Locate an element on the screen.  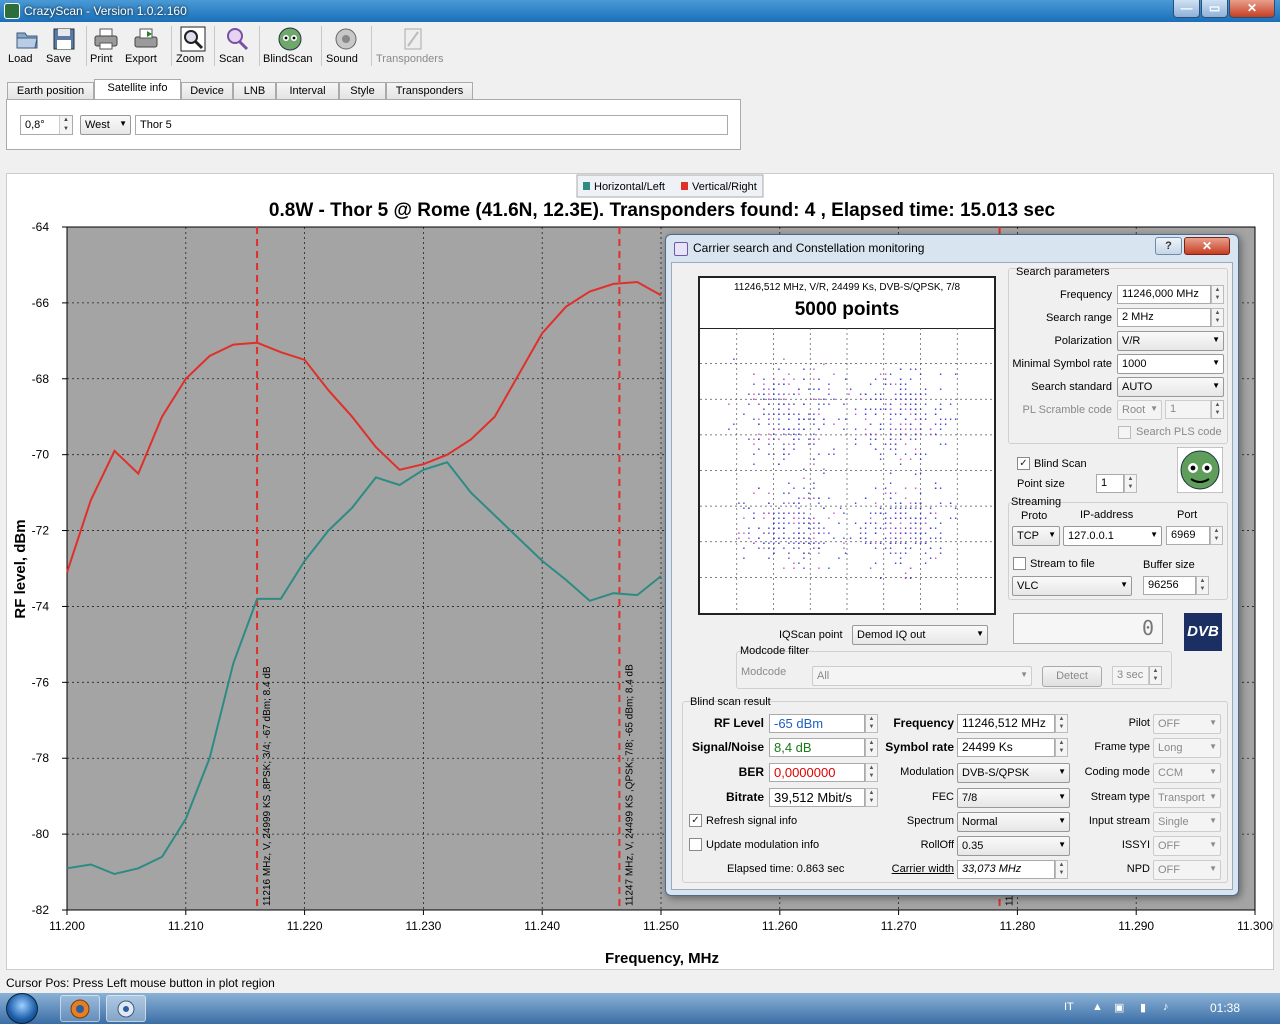
search-range-input: 2 MHz is located at coordinates (1164, 317).